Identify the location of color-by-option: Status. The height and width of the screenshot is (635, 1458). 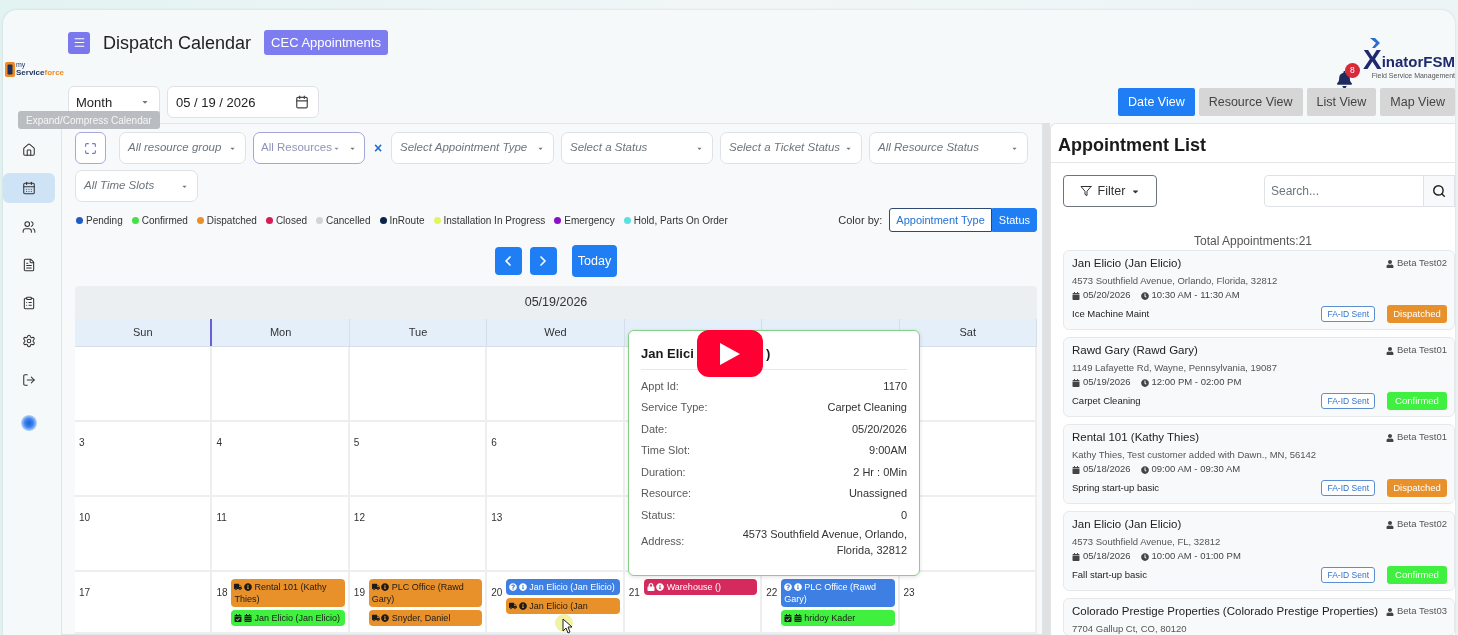
(1014, 220).